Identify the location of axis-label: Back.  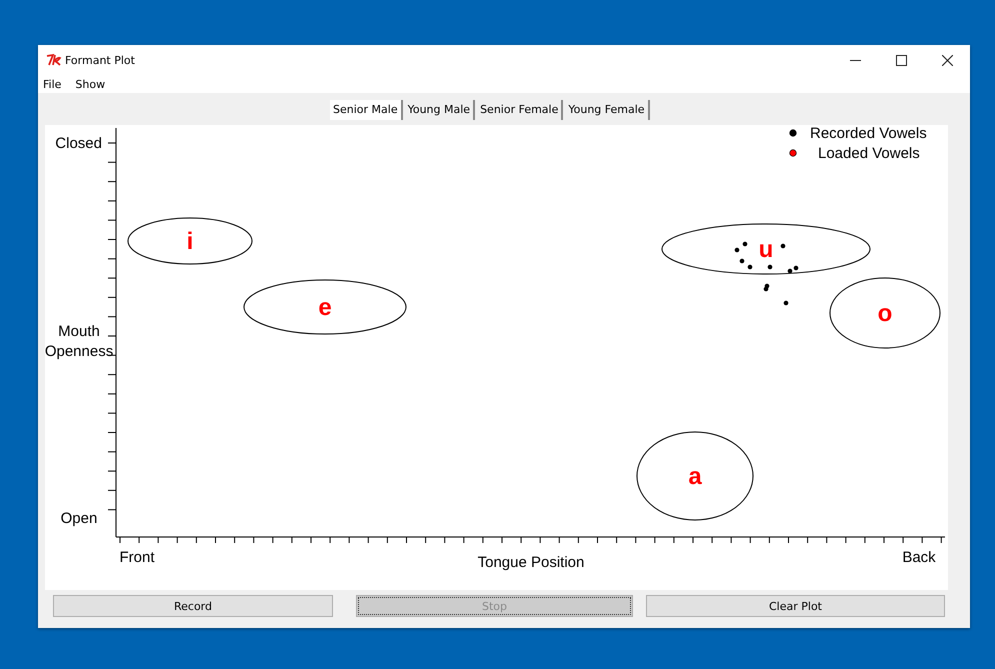
(919, 557).